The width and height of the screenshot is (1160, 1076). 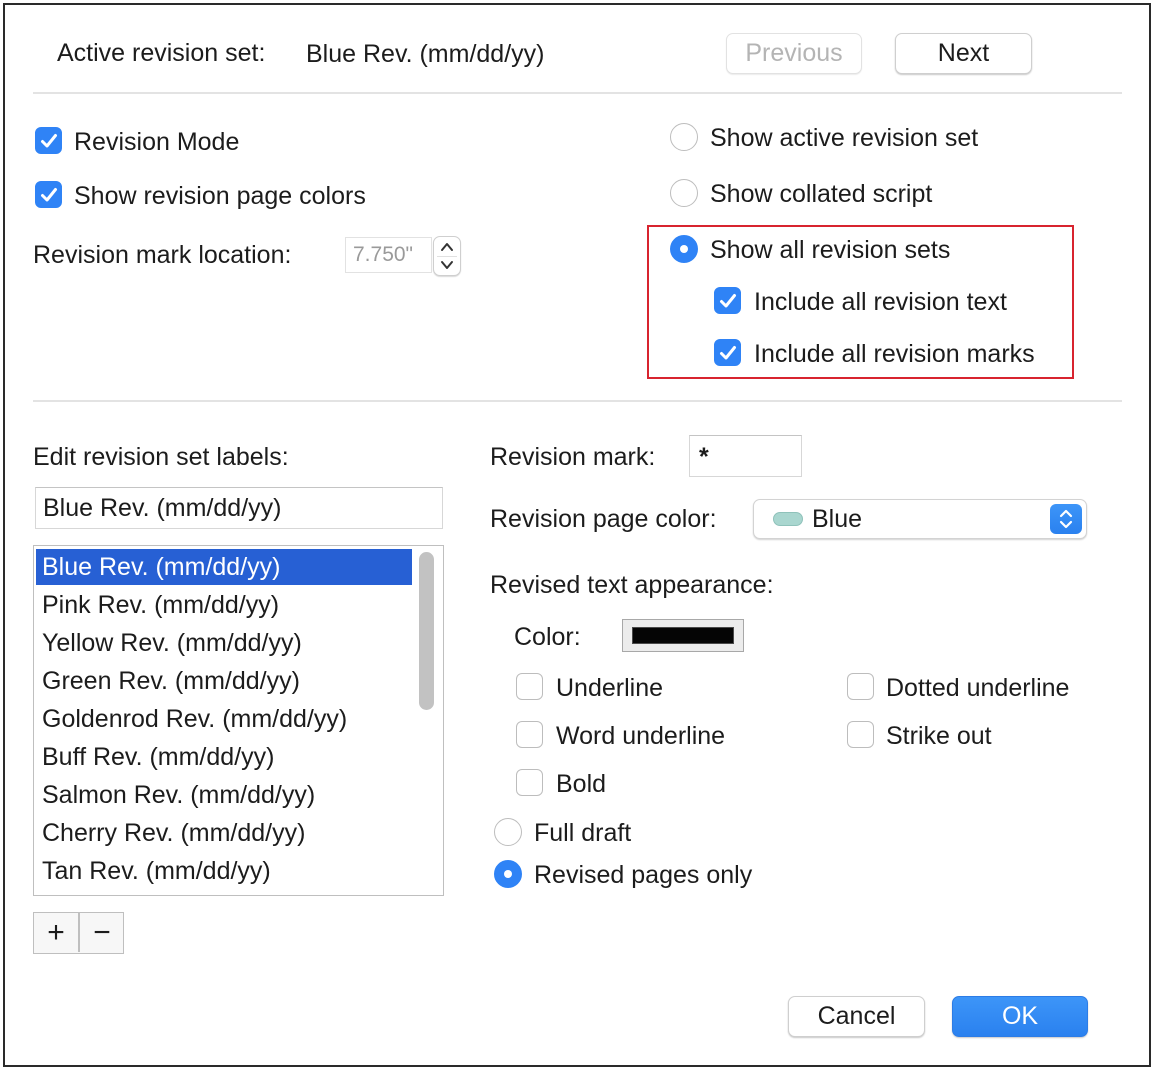 What do you see at coordinates (224, 719) in the screenshot?
I see `list-item: Goldenrod Rev. (mm/dd/yy)` at bounding box center [224, 719].